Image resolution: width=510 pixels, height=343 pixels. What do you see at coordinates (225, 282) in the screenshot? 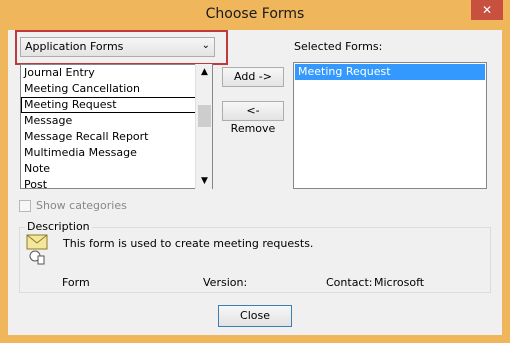
I see `version-label: Version:` at bounding box center [225, 282].